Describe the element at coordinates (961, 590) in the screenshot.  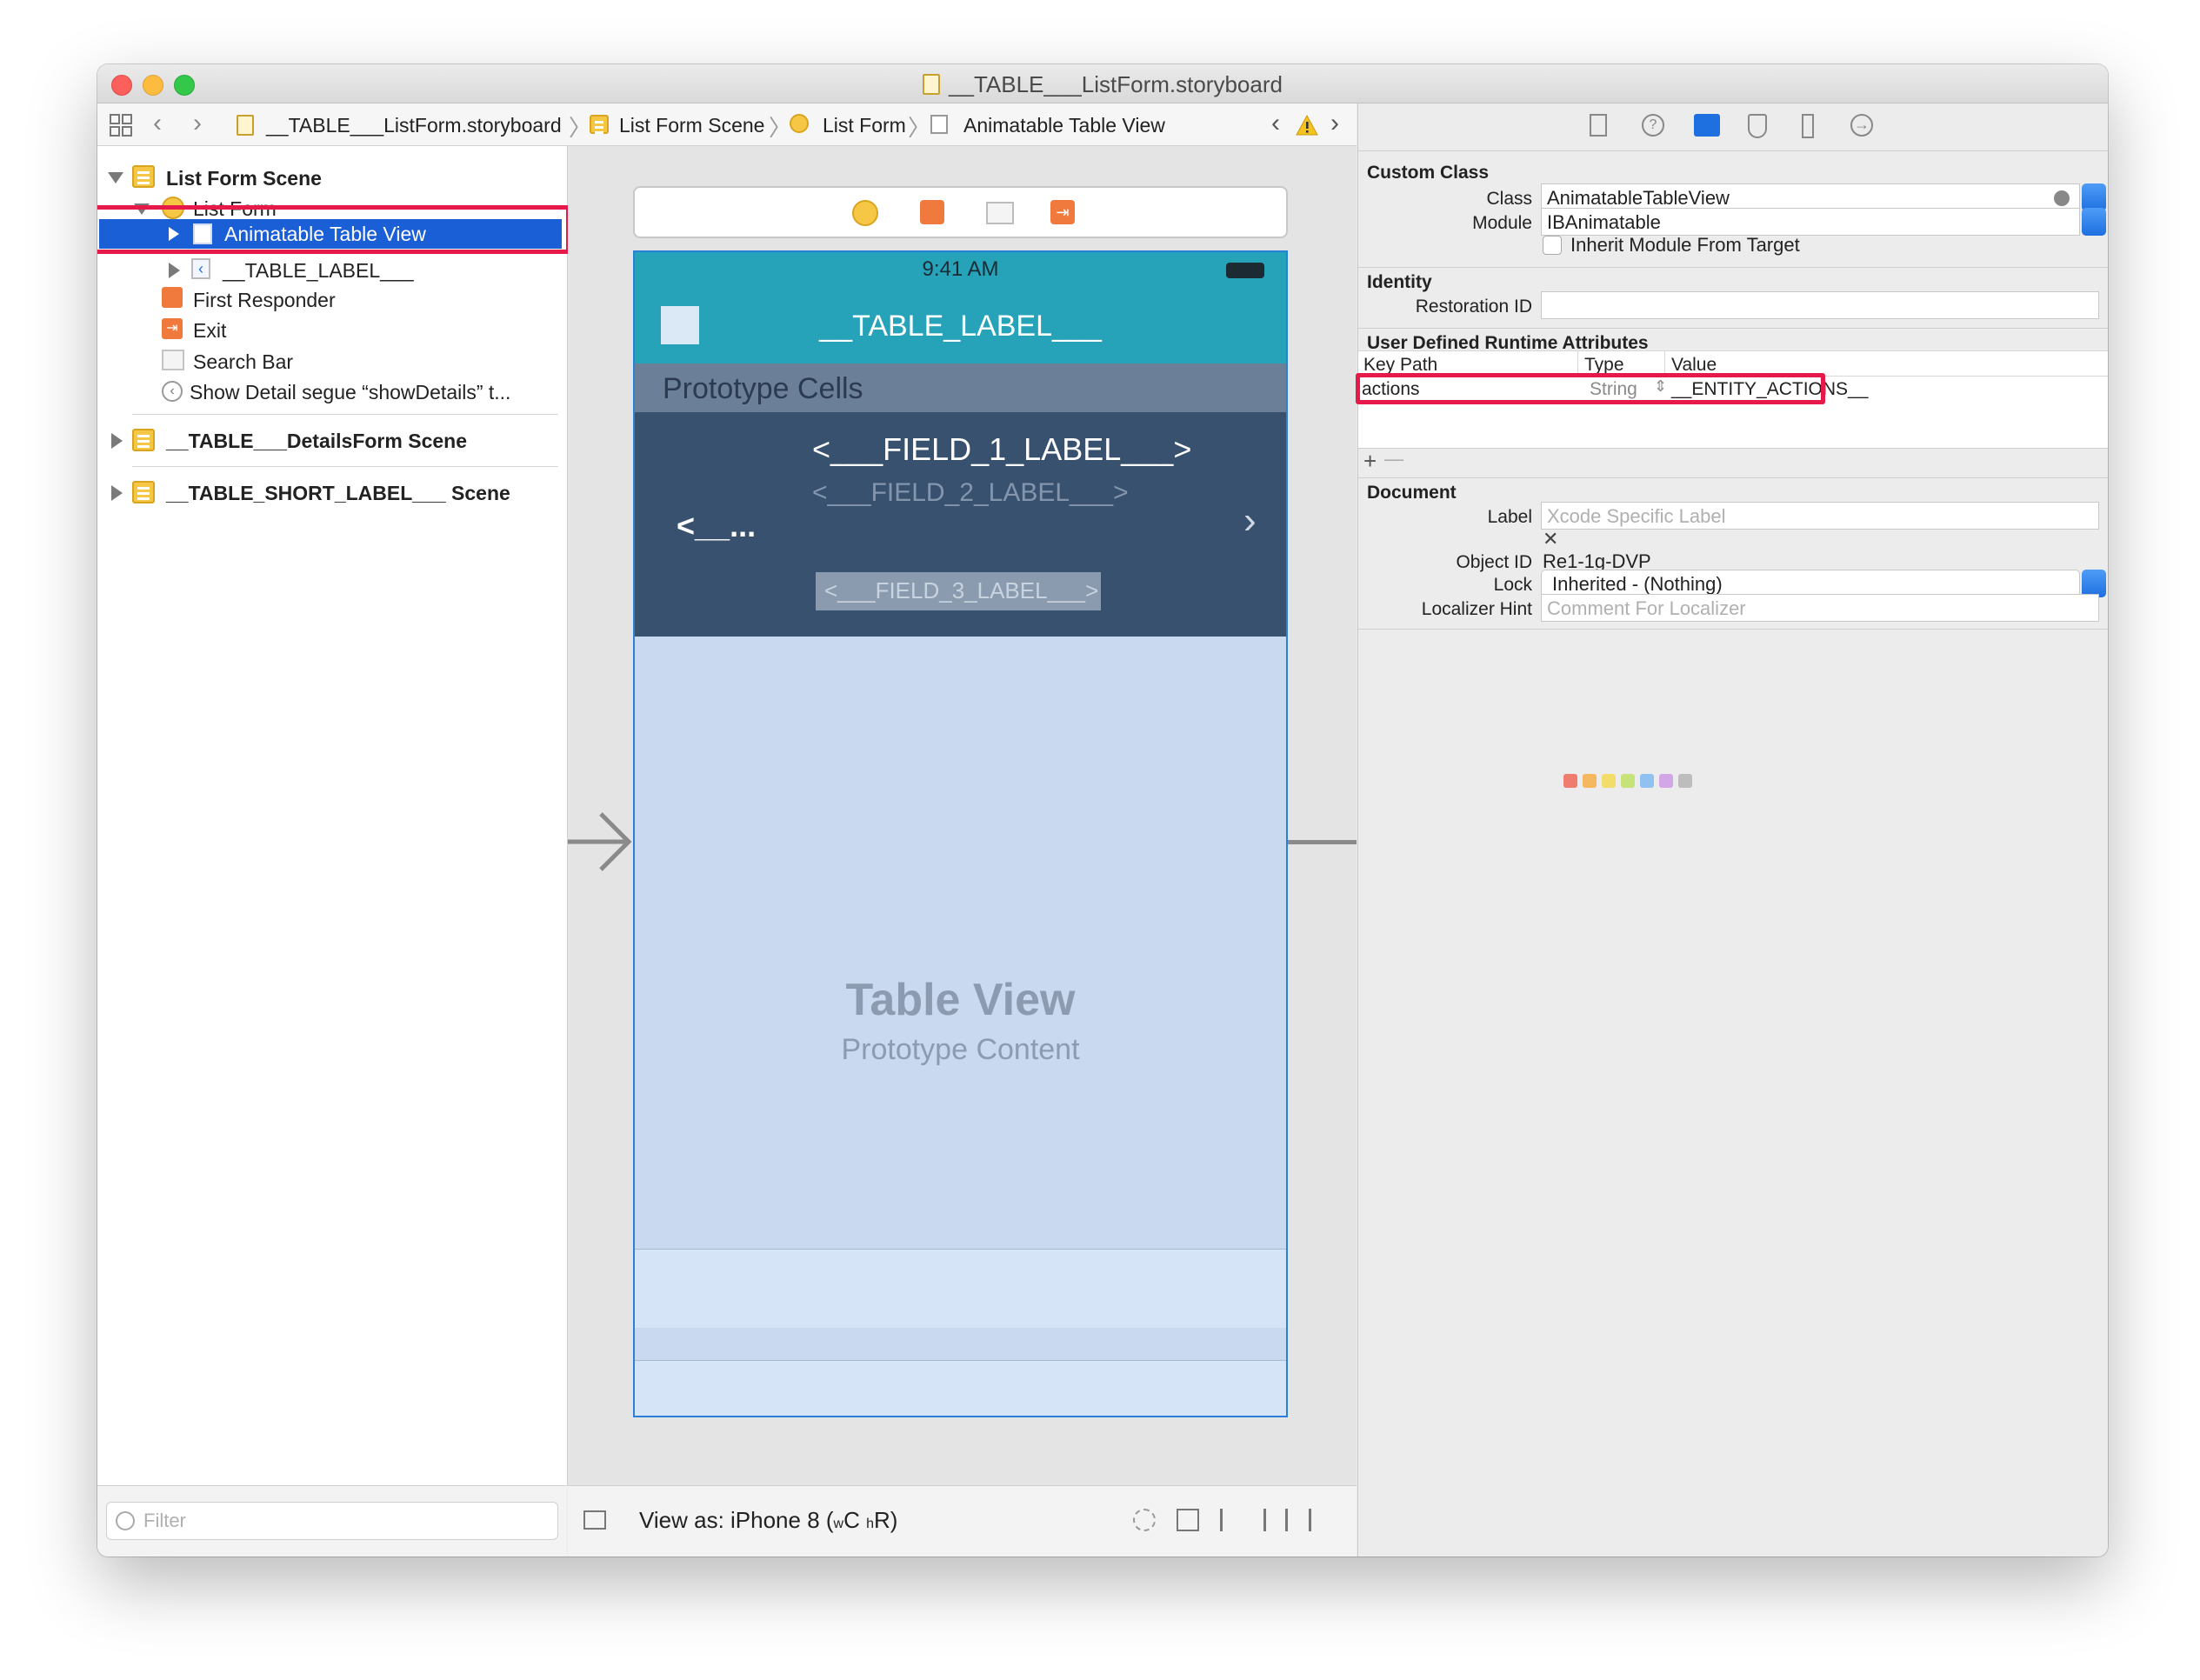
I see `cell-field-3-label: <___FIELD_3_LABEL___>` at that location.